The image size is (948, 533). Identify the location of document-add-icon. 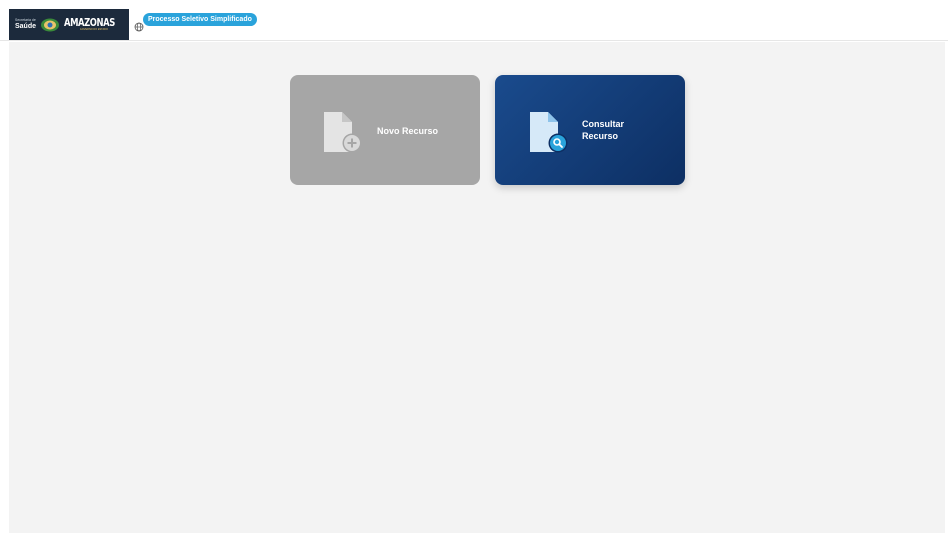
(343, 133).